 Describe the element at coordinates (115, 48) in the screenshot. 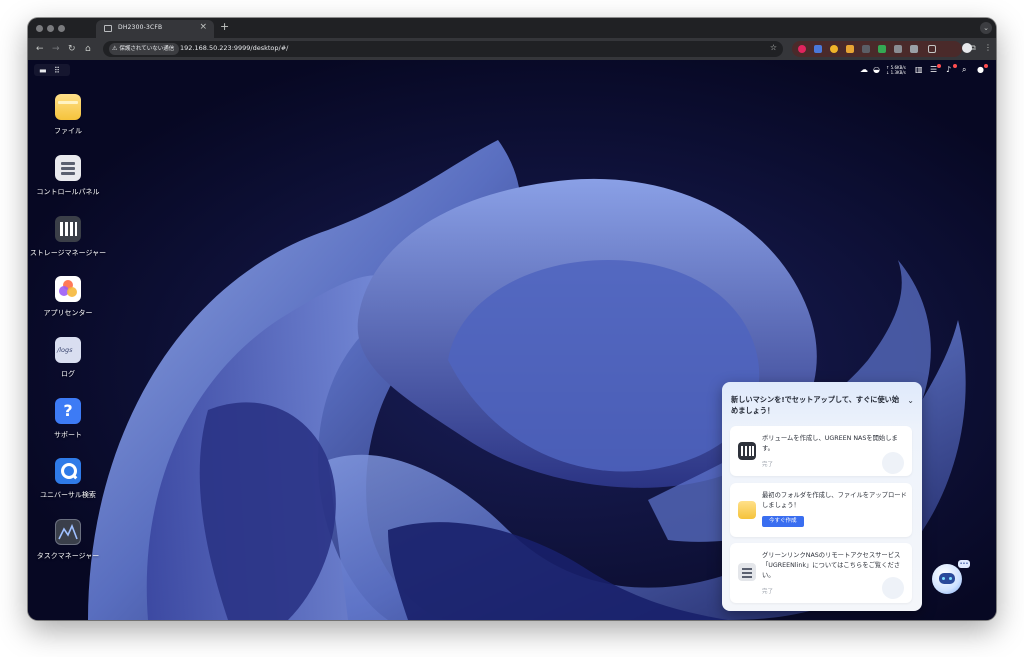

I see `warning-icon: ⚠` at that location.